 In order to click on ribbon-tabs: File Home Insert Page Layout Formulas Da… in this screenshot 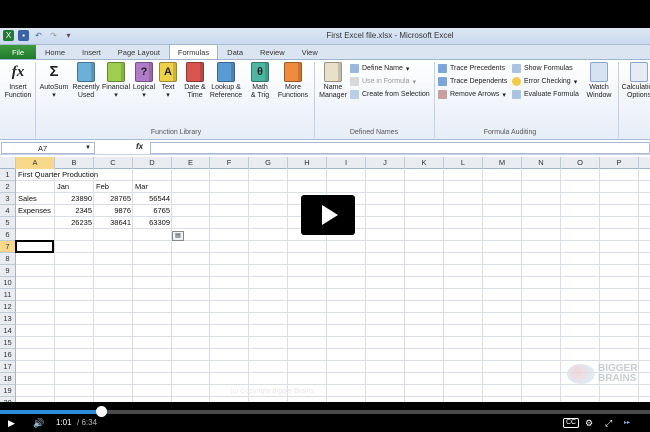, I will do `click(325, 52)`.